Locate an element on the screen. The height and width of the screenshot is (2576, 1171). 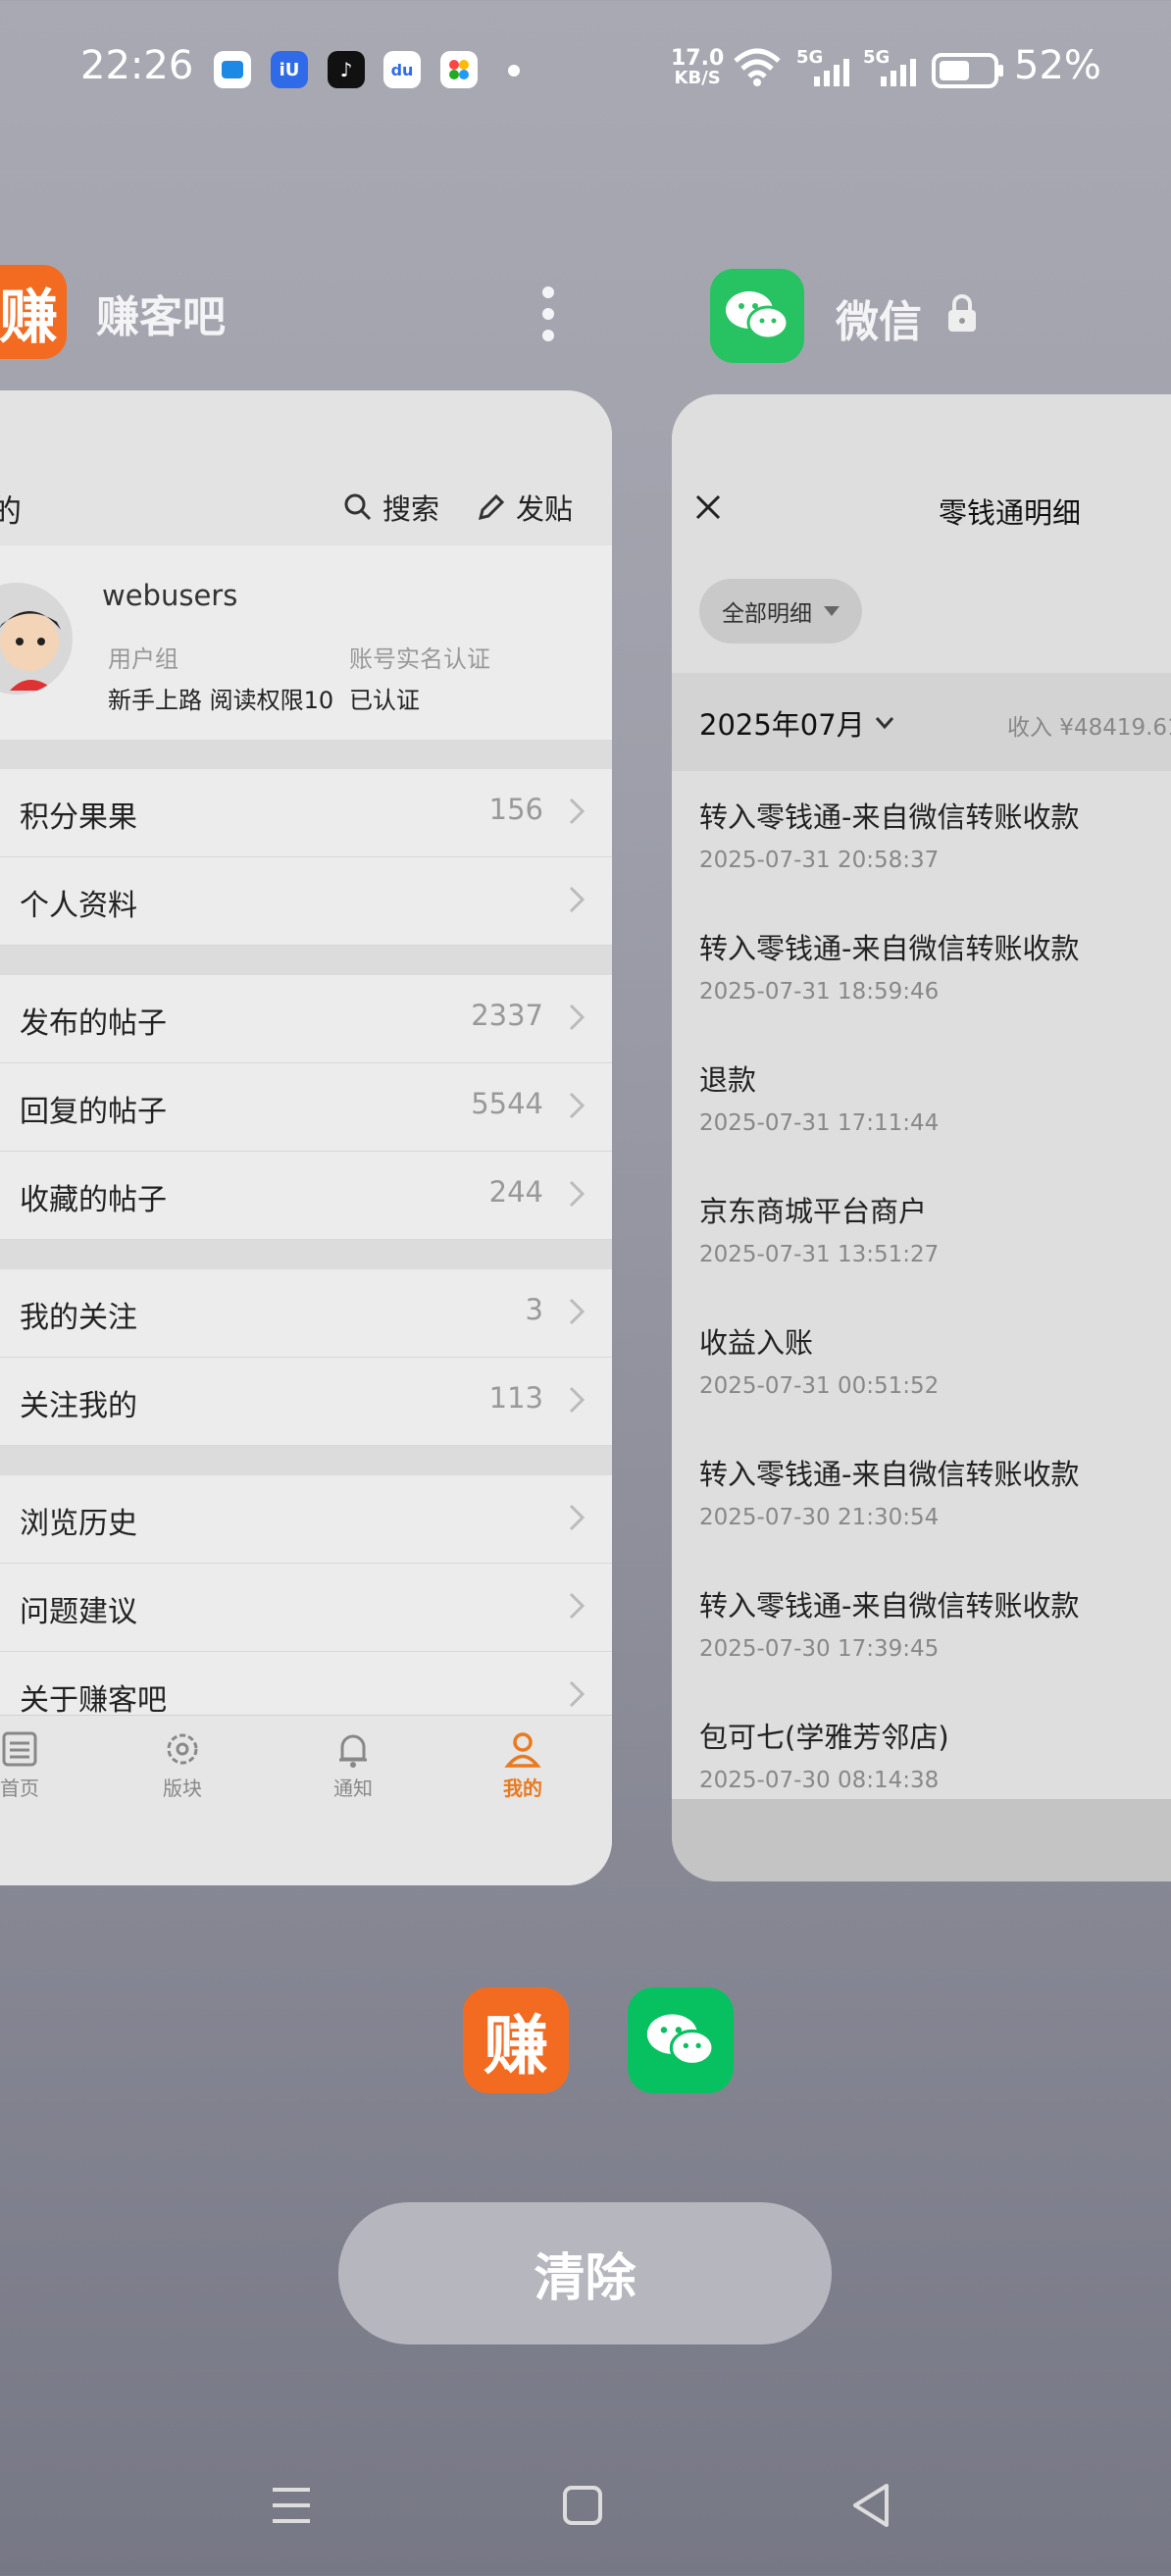
menu-item-label: 收藏的帖子 is located at coordinates (93, 1200).